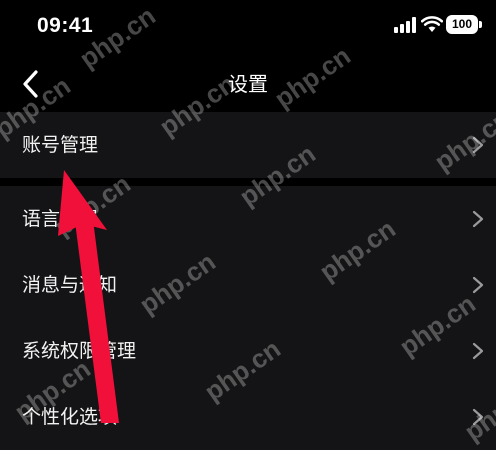  I want to click on settings-item-label: 系统权限管理, so click(79, 351).